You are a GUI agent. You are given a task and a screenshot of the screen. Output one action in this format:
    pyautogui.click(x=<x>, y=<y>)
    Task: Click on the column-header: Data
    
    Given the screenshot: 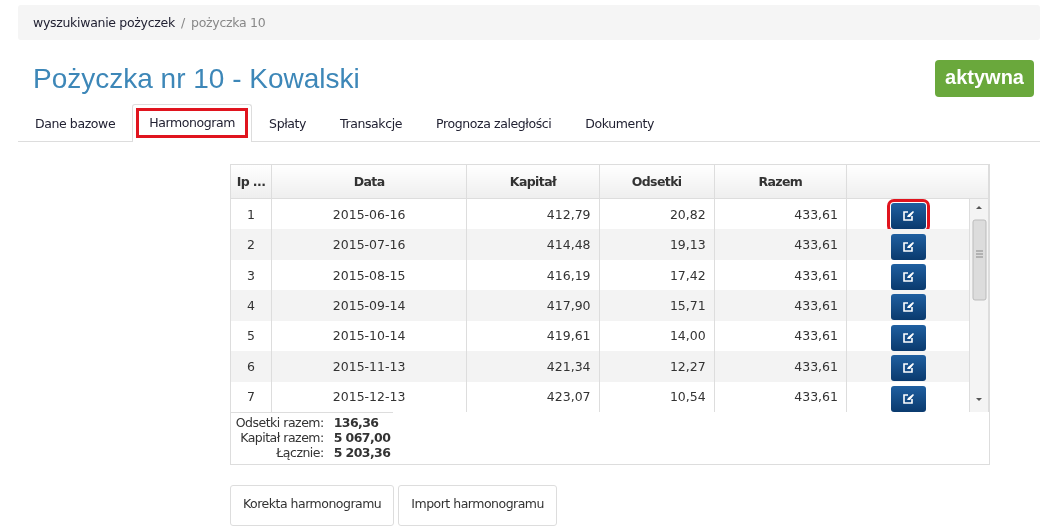 What is the action you would take?
    pyautogui.click(x=369, y=182)
    